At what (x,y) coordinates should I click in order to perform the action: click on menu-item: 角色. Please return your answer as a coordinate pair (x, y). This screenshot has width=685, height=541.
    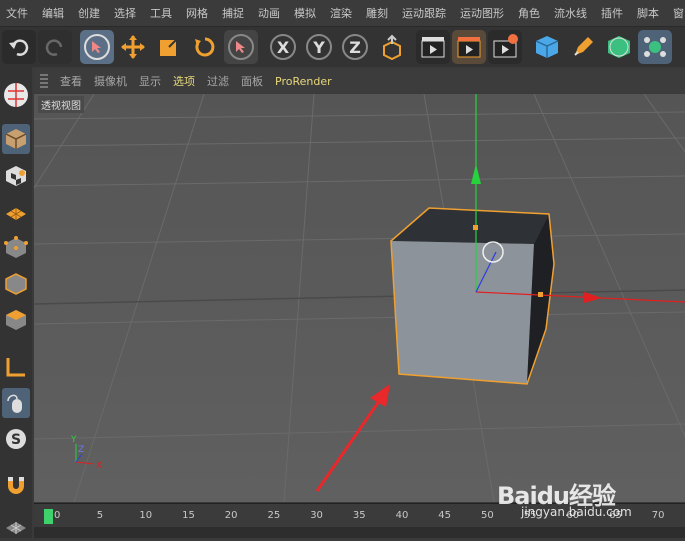
    Looking at the image, I should click on (529, 13).